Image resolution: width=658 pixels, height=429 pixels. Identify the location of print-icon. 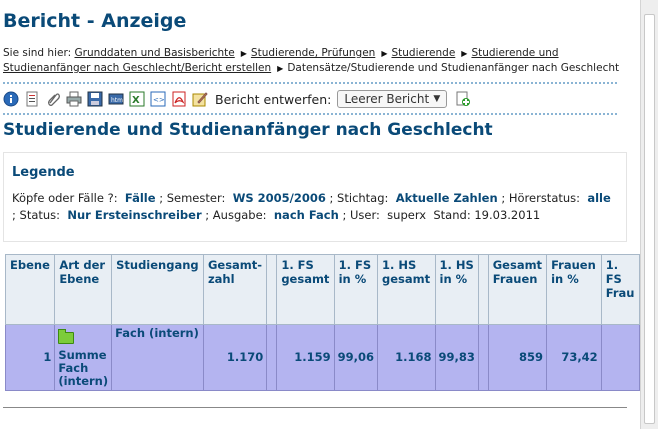
(74, 99).